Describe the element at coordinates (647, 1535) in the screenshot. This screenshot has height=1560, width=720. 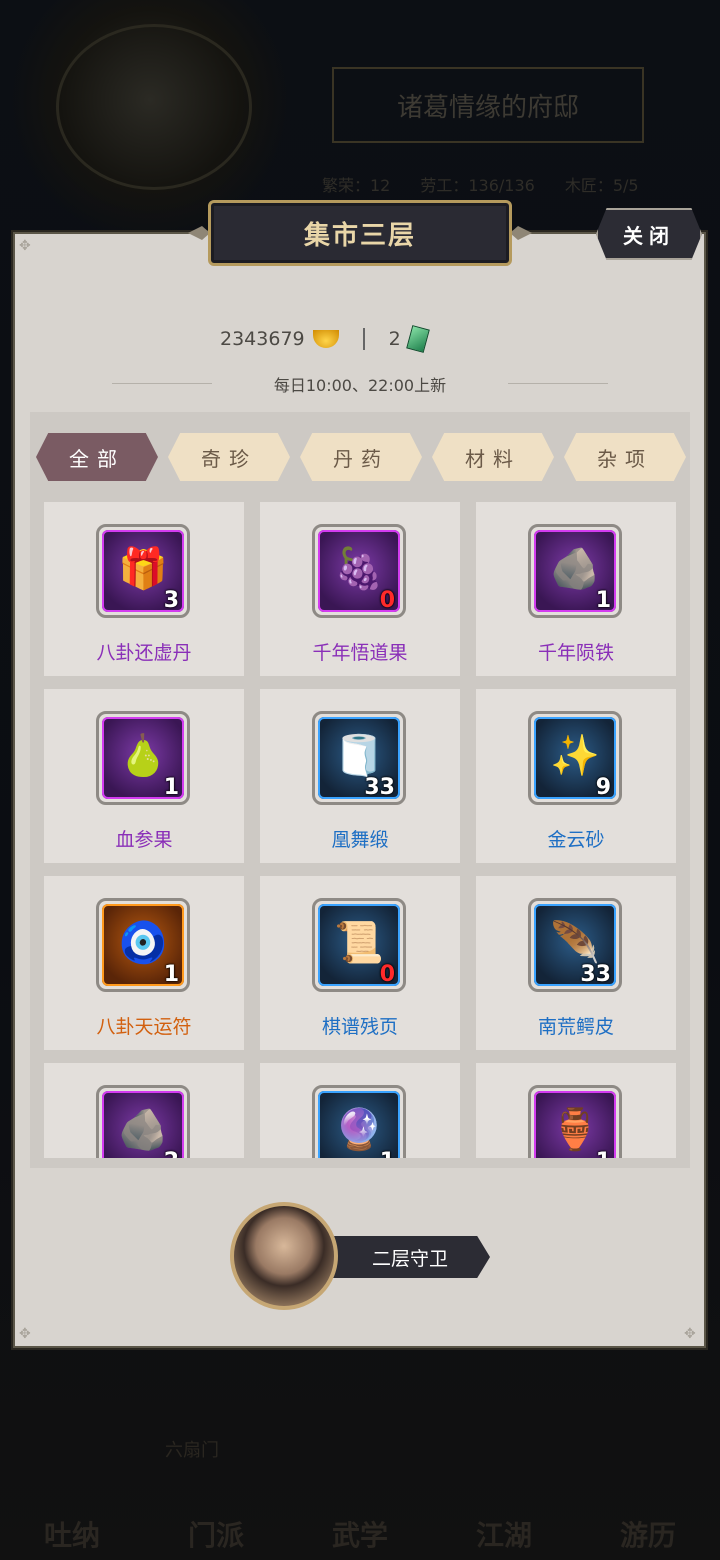
I see `nav-travel: 游历` at that location.